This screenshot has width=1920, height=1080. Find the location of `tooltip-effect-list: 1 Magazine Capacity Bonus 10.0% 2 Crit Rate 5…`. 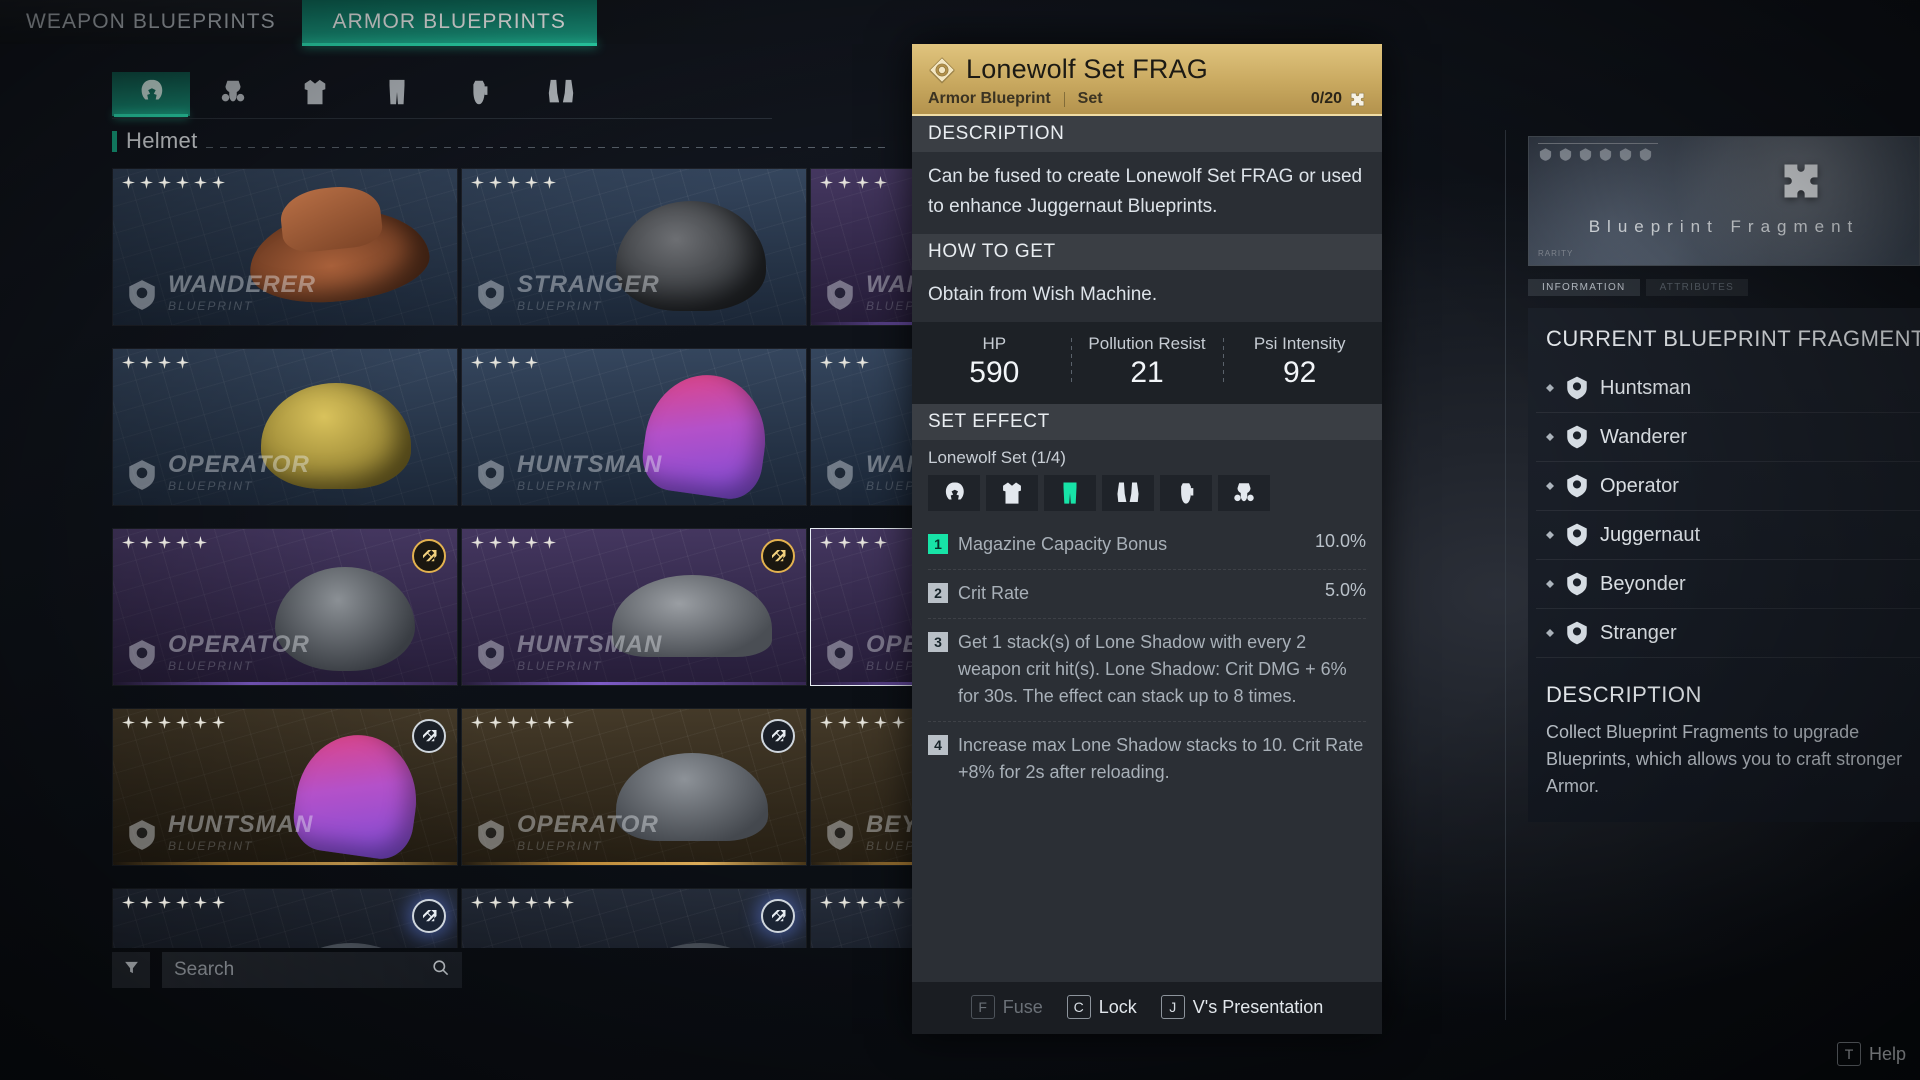

tooltip-effect-list: 1 Magazine Capacity Bonus 10.0% 2 Crit Rate 5… is located at coordinates (1147, 751).